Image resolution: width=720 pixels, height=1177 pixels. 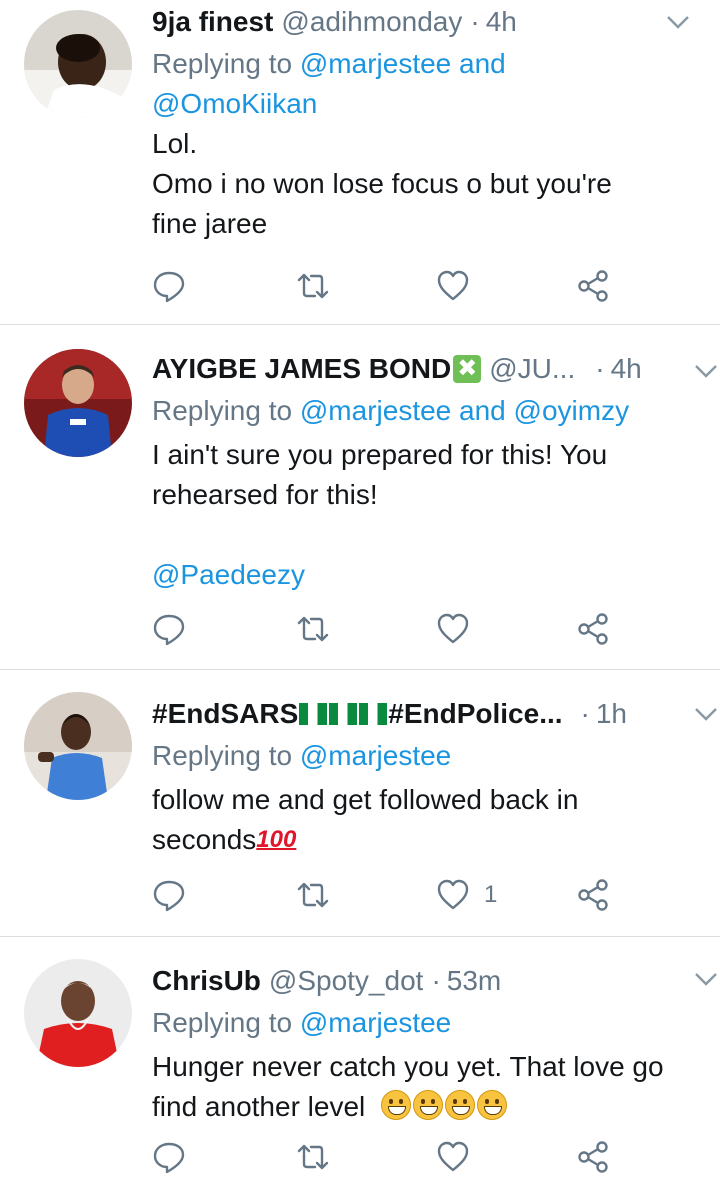 What do you see at coordinates (225, 713) in the screenshot?
I see `name-hashtag: #EndSARS` at bounding box center [225, 713].